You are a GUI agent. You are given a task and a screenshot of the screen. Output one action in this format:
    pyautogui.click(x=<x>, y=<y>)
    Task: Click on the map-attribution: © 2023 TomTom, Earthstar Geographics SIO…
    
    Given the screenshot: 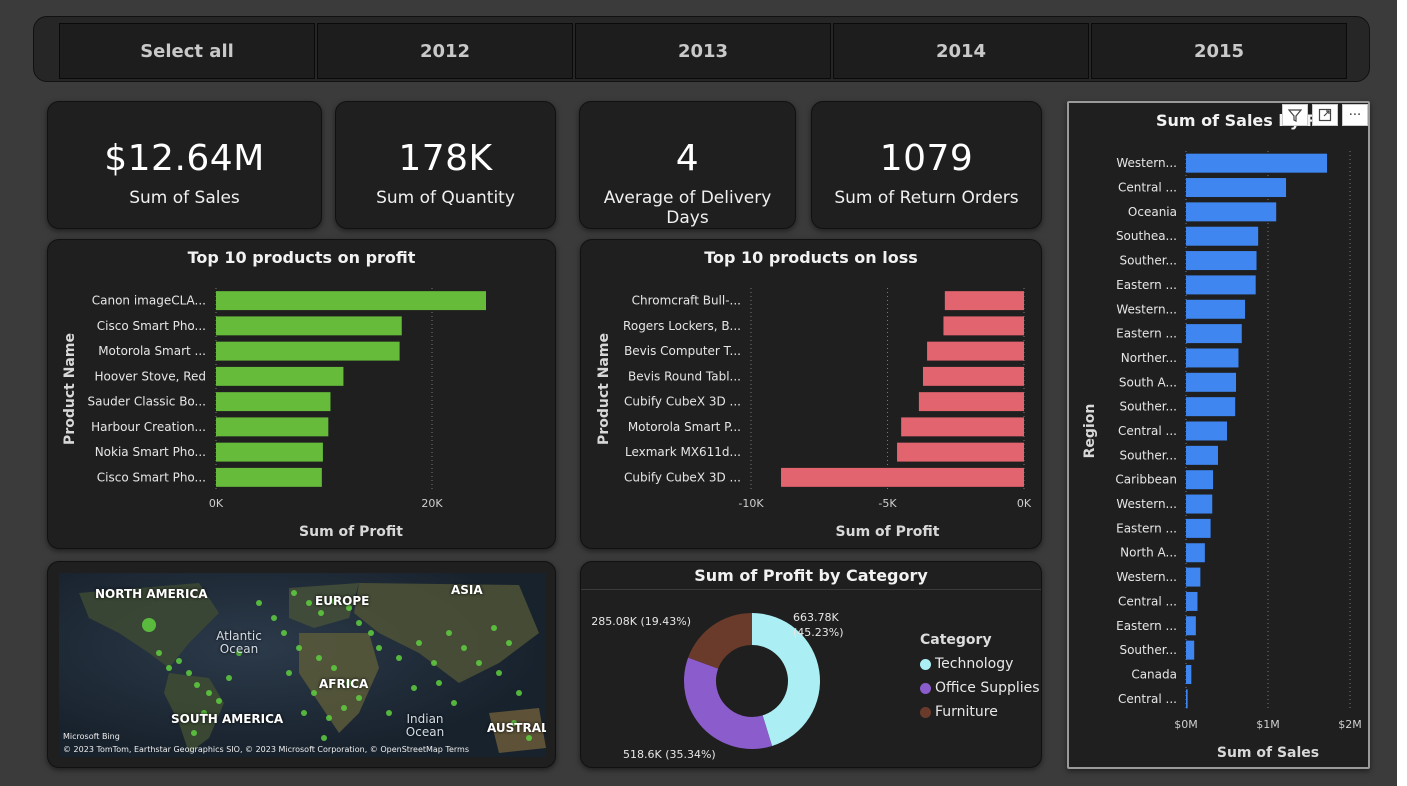 What is the action you would take?
    pyautogui.click(x=266, y=749)
    